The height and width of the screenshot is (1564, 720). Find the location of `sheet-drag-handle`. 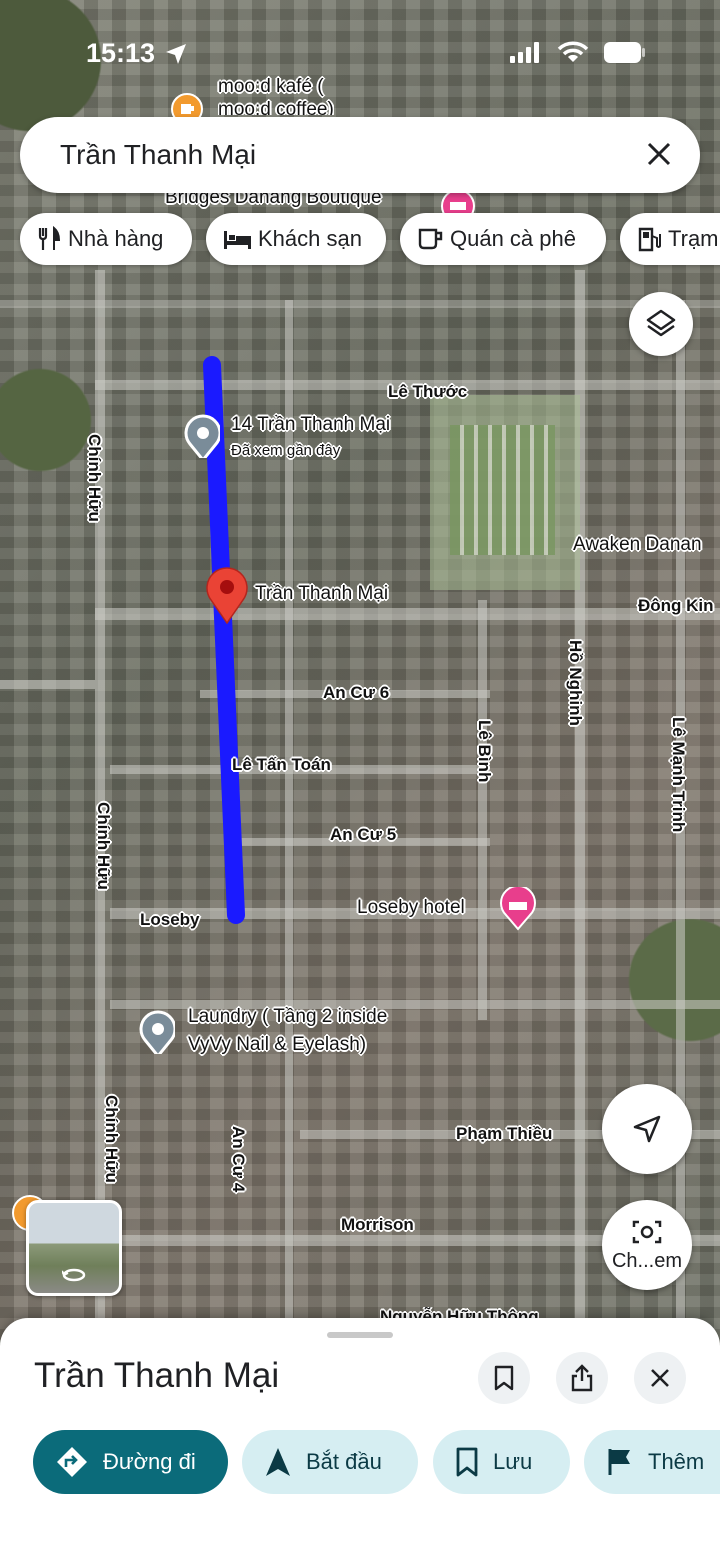

sheet-drag-handle is located at coordinates (360, 1335).